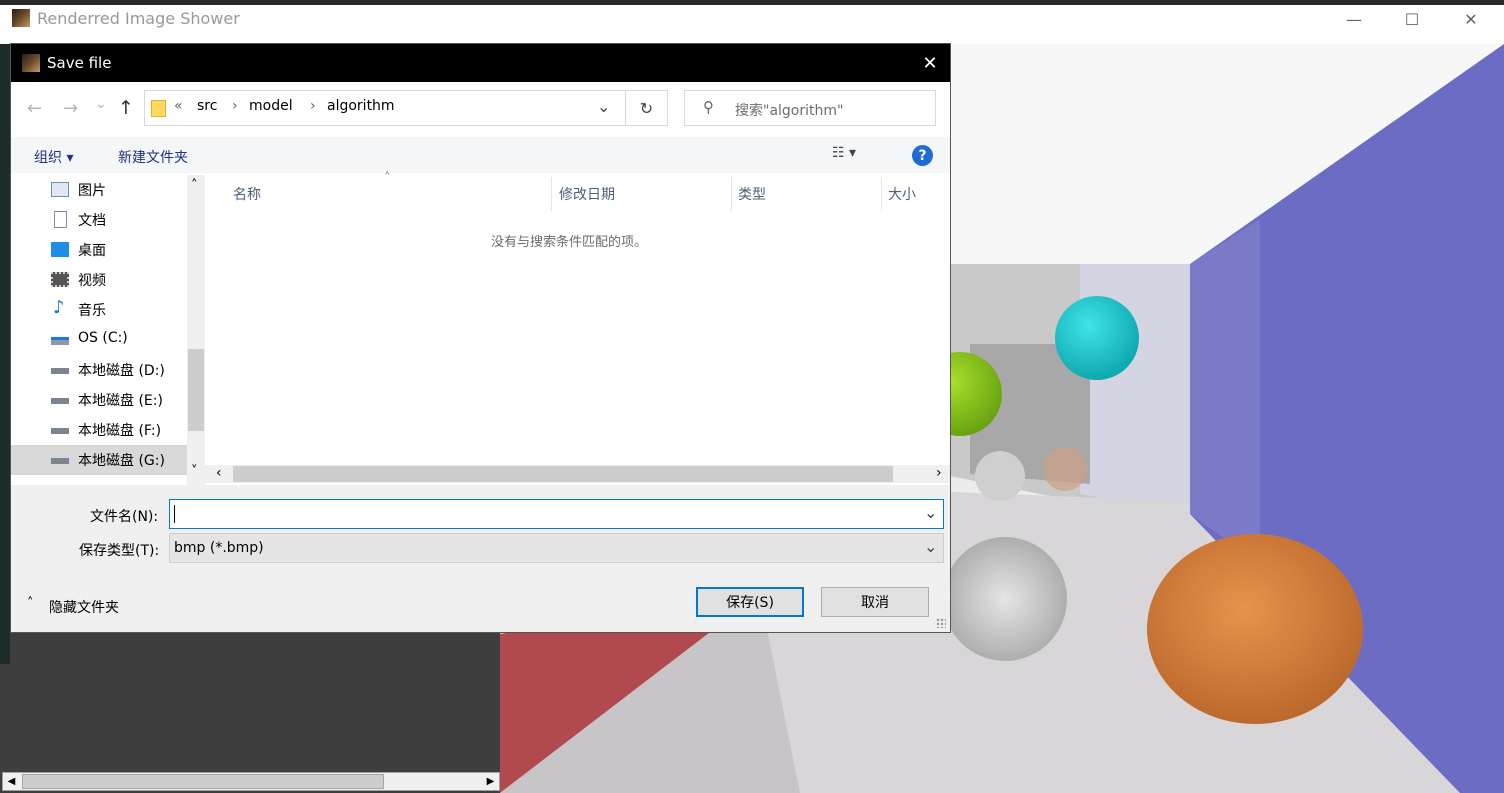 This screenshot has width=1504, height=793. I want to click on nav-item-drive-d: 本地磁盘 (D:), so click(99, 370).